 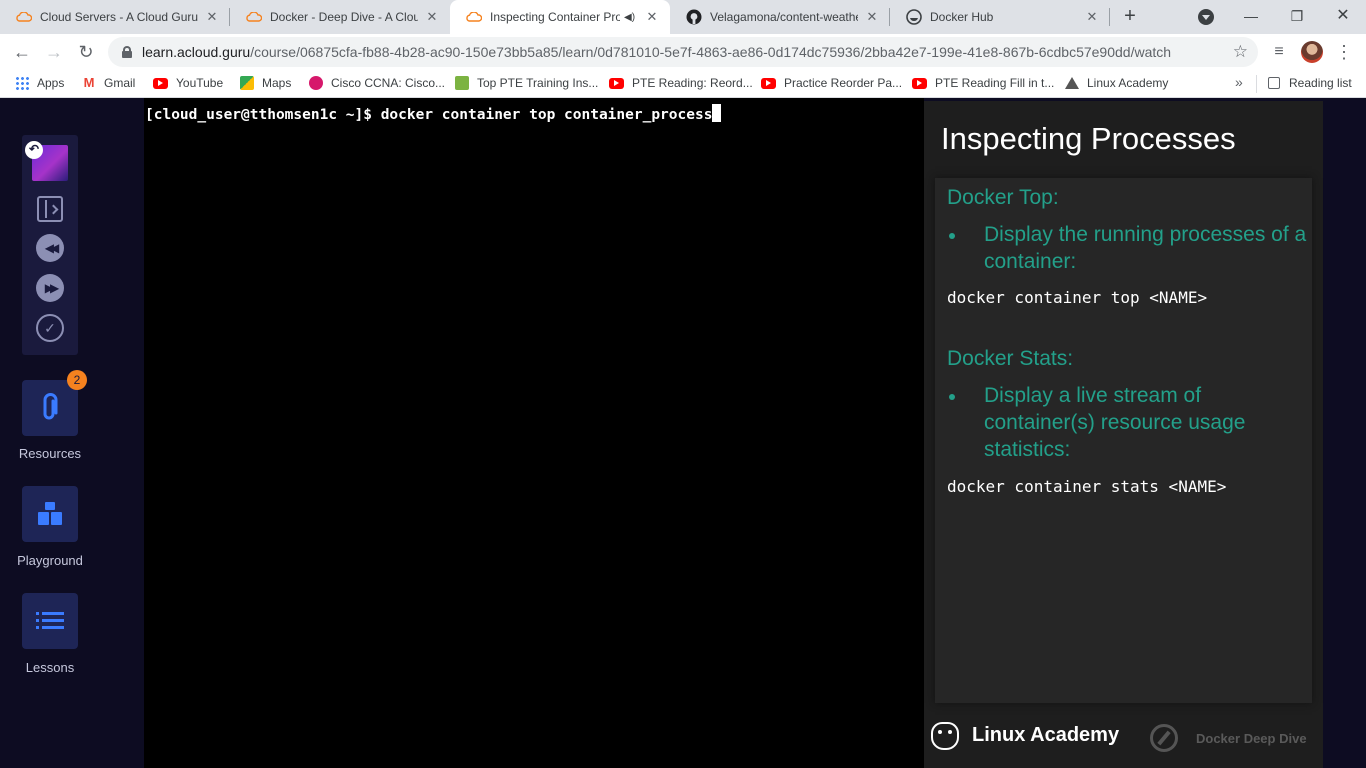 What do you see at coordinates (1343, 17) in the screenshot?
I see `close-window-button: ✕` at bounding box center [1343, 17].